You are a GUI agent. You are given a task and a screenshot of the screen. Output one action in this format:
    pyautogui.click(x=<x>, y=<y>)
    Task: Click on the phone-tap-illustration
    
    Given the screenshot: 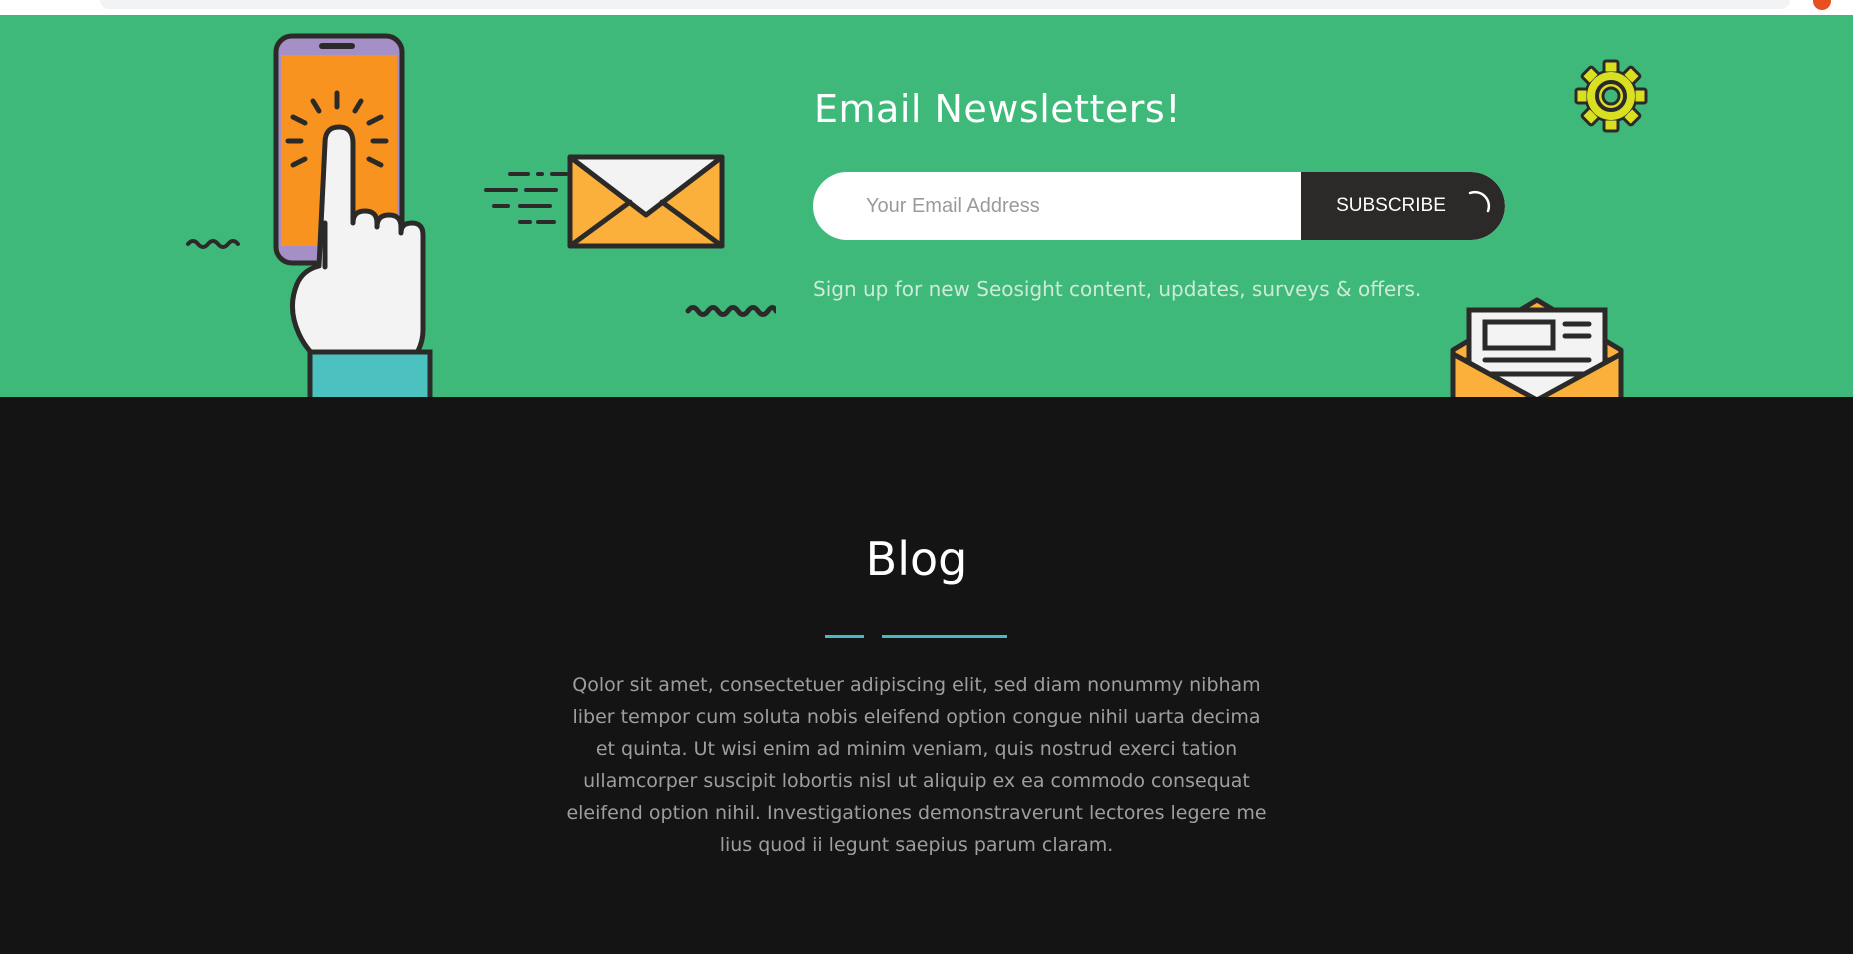 What is the action you would take?
    pyautogui.click(x=309, y=215)
    